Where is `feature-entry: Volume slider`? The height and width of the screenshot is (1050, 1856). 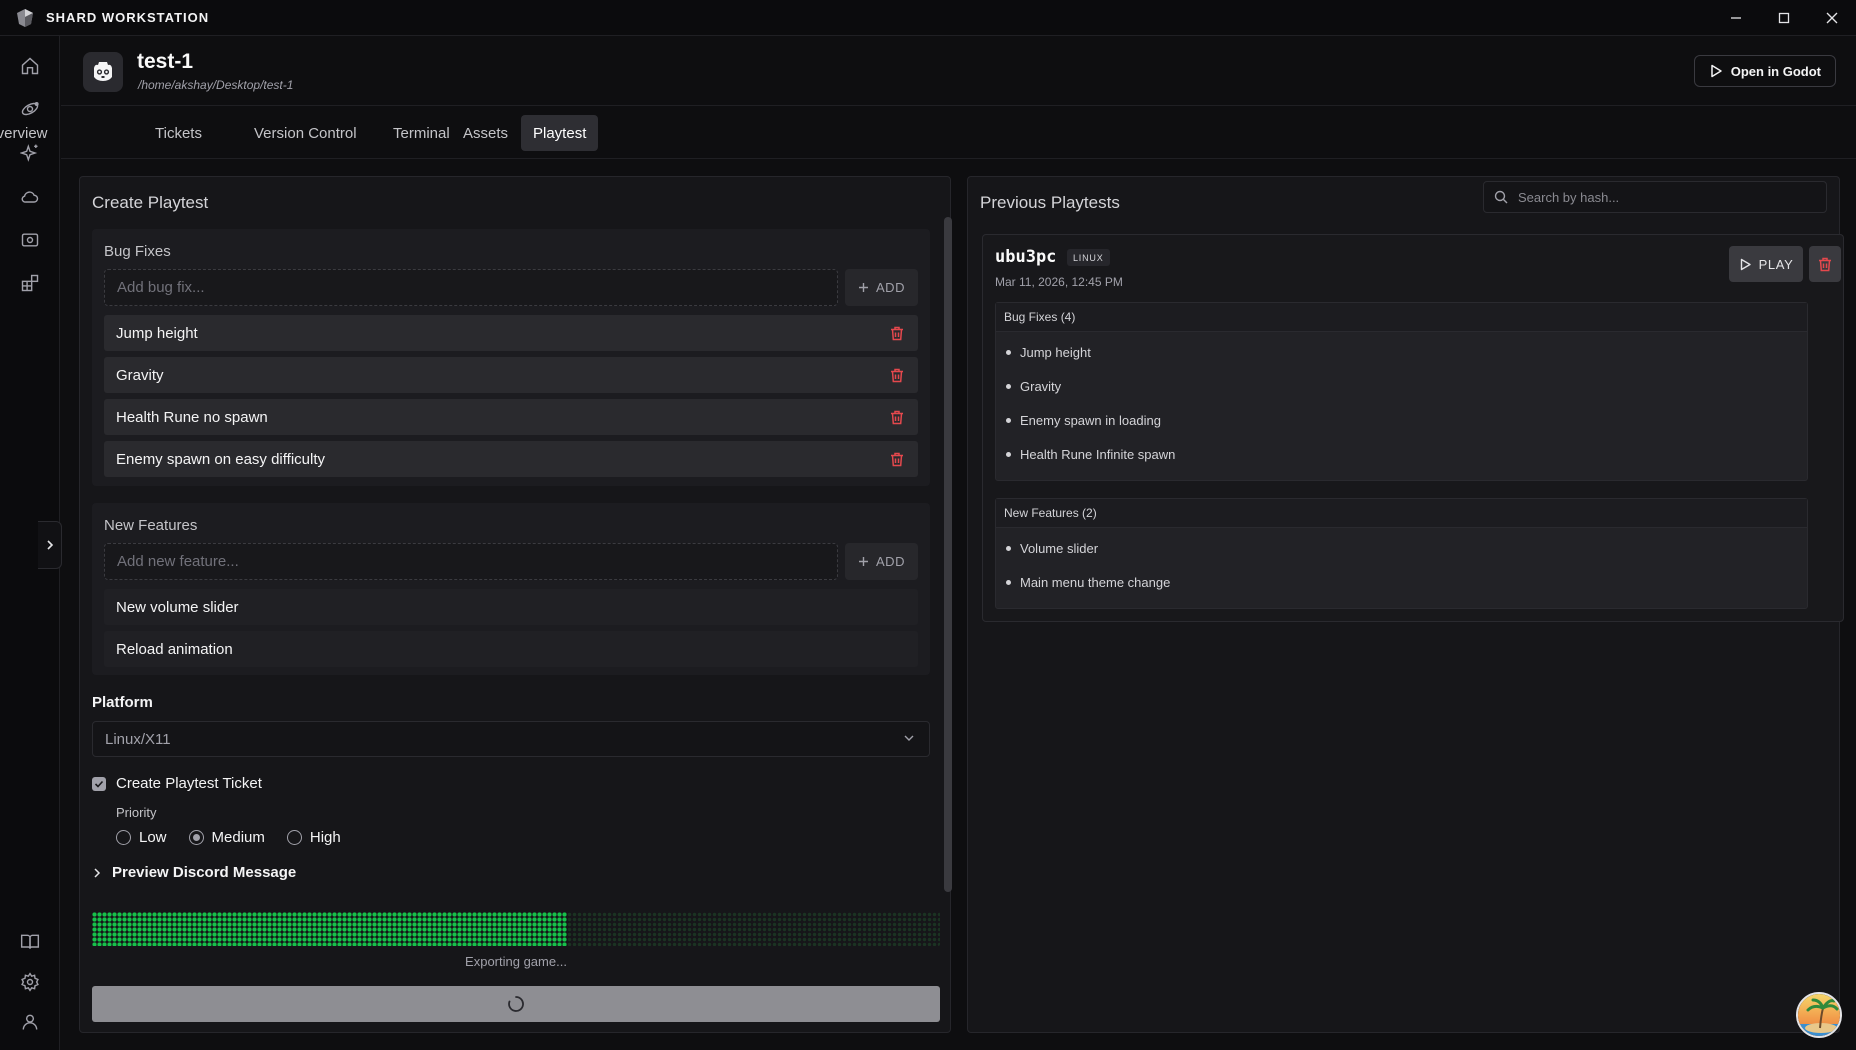
feature-entry: Volume slider is located at coordinates (1059, 548).